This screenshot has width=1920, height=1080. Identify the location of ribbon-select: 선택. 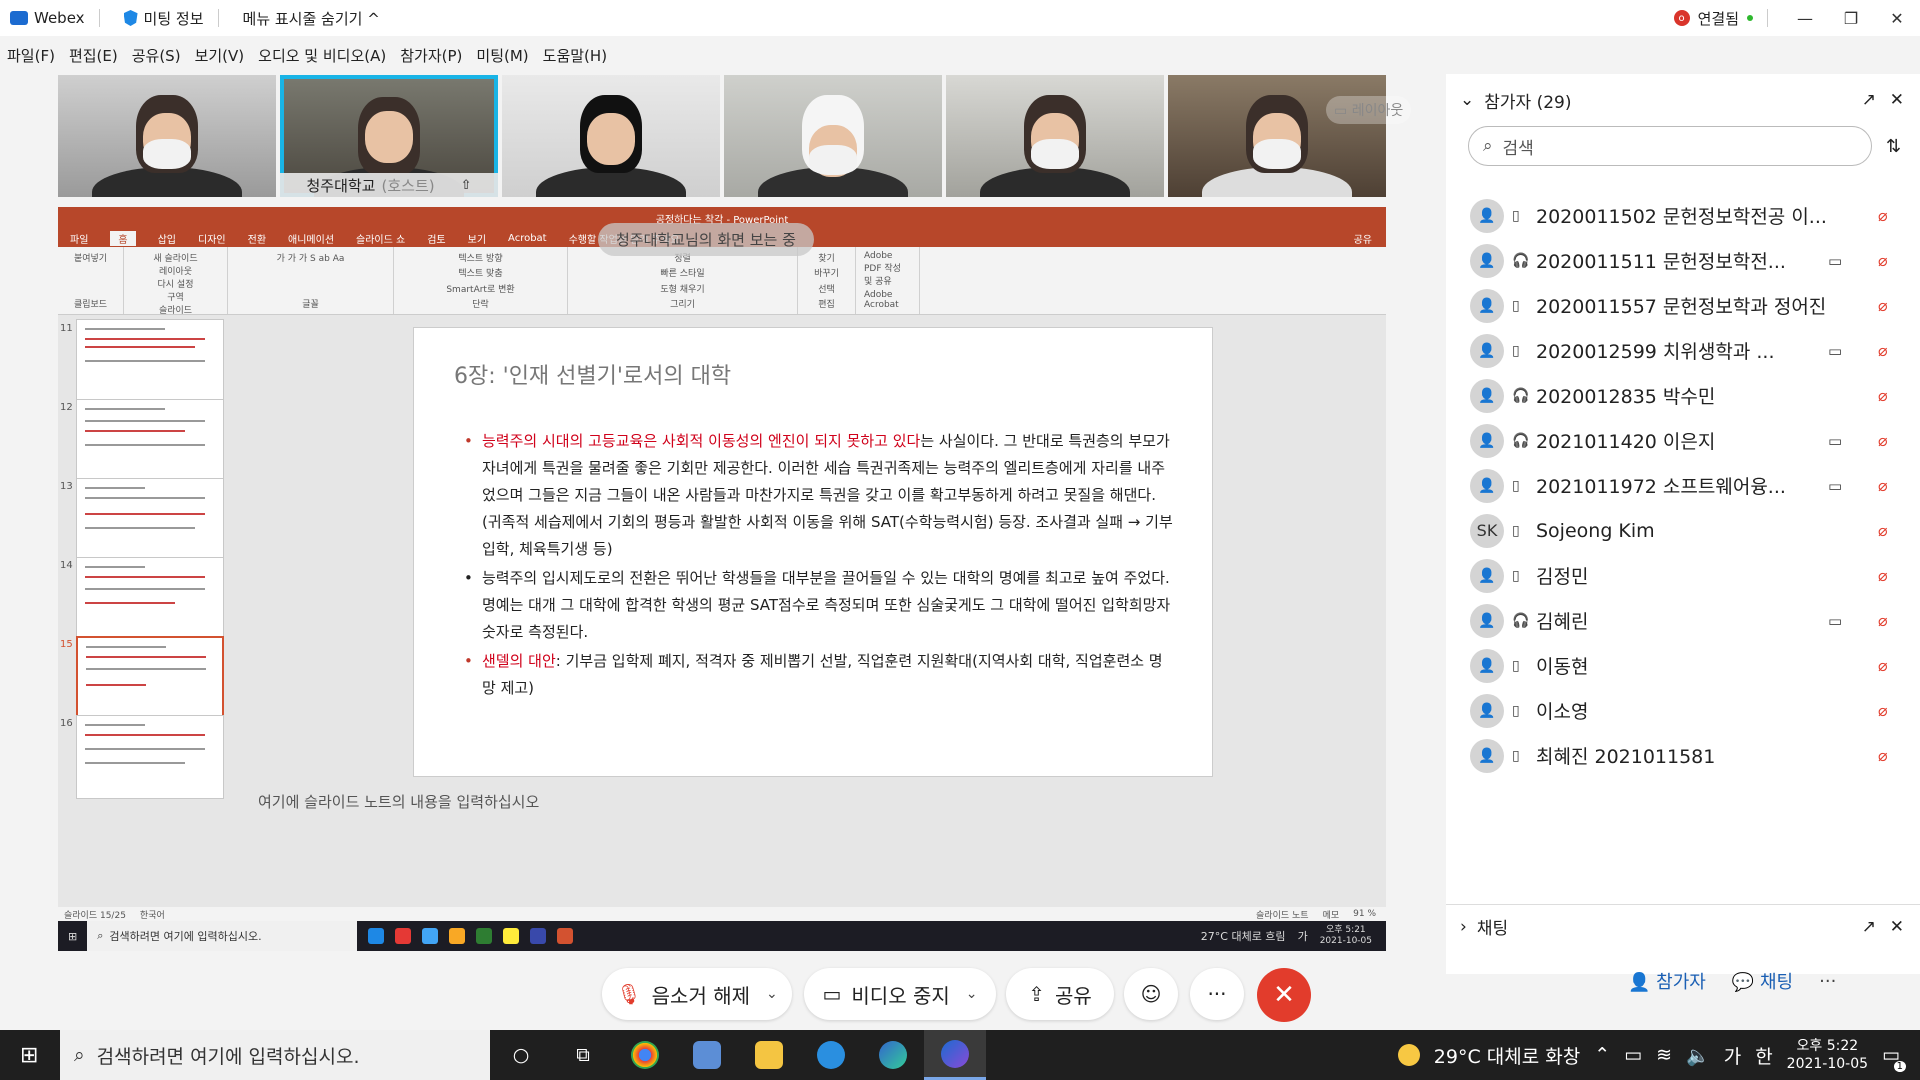
(826, 288).